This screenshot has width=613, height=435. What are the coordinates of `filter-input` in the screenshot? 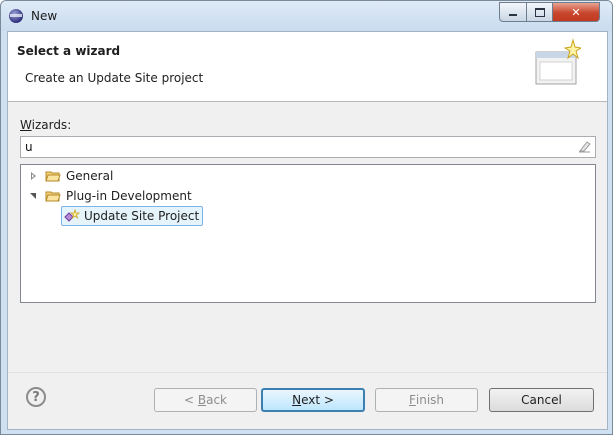 It's located at (295, 147).